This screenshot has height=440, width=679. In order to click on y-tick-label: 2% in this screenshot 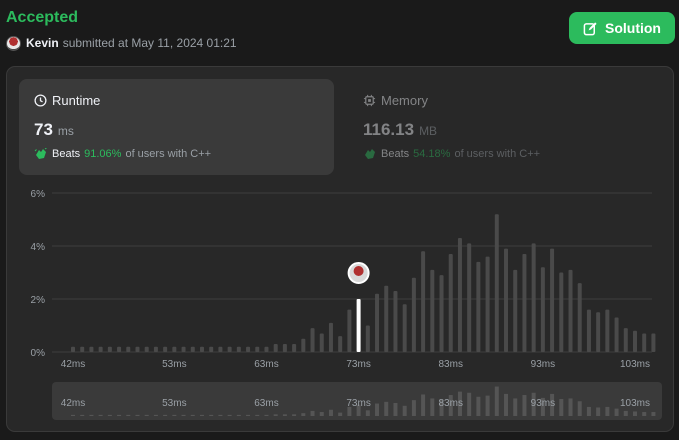, I will do `click(38, 300)`.